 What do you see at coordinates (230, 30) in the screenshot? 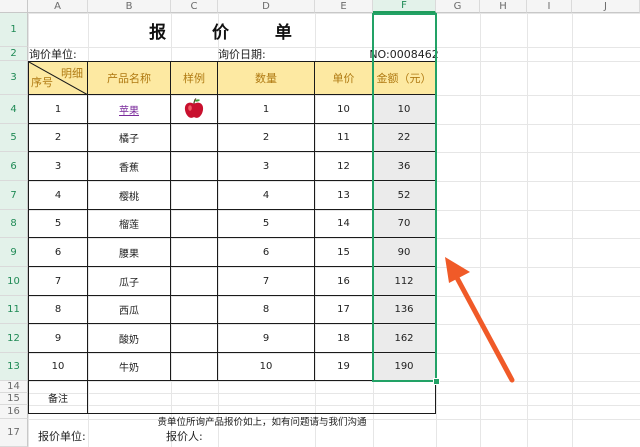
I see `sheet-title: 报 价 单` at bounding box center [230, 30].